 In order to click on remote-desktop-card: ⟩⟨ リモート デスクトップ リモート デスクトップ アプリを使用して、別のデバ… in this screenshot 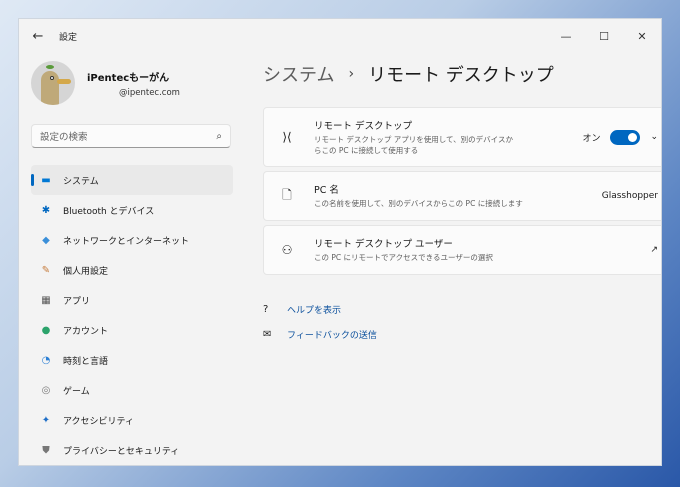, I will do `click(462, 137)`.